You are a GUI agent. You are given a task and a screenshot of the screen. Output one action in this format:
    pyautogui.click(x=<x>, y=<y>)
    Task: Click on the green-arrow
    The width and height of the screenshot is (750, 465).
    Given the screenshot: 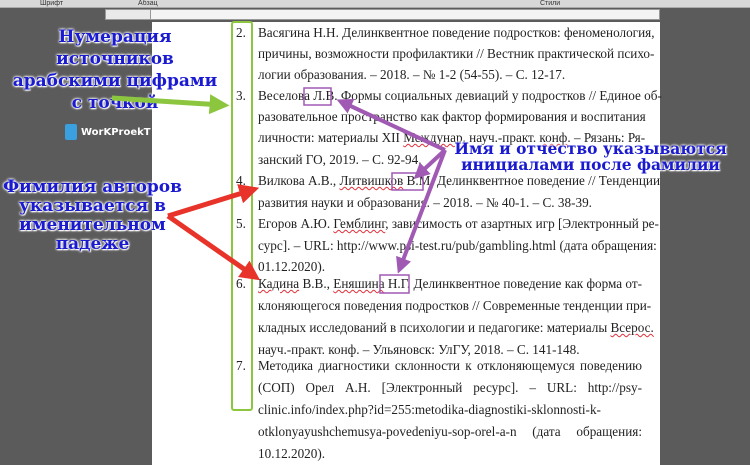 What is the action you would take?
    pyautogui.click(x=170, y=104)
    